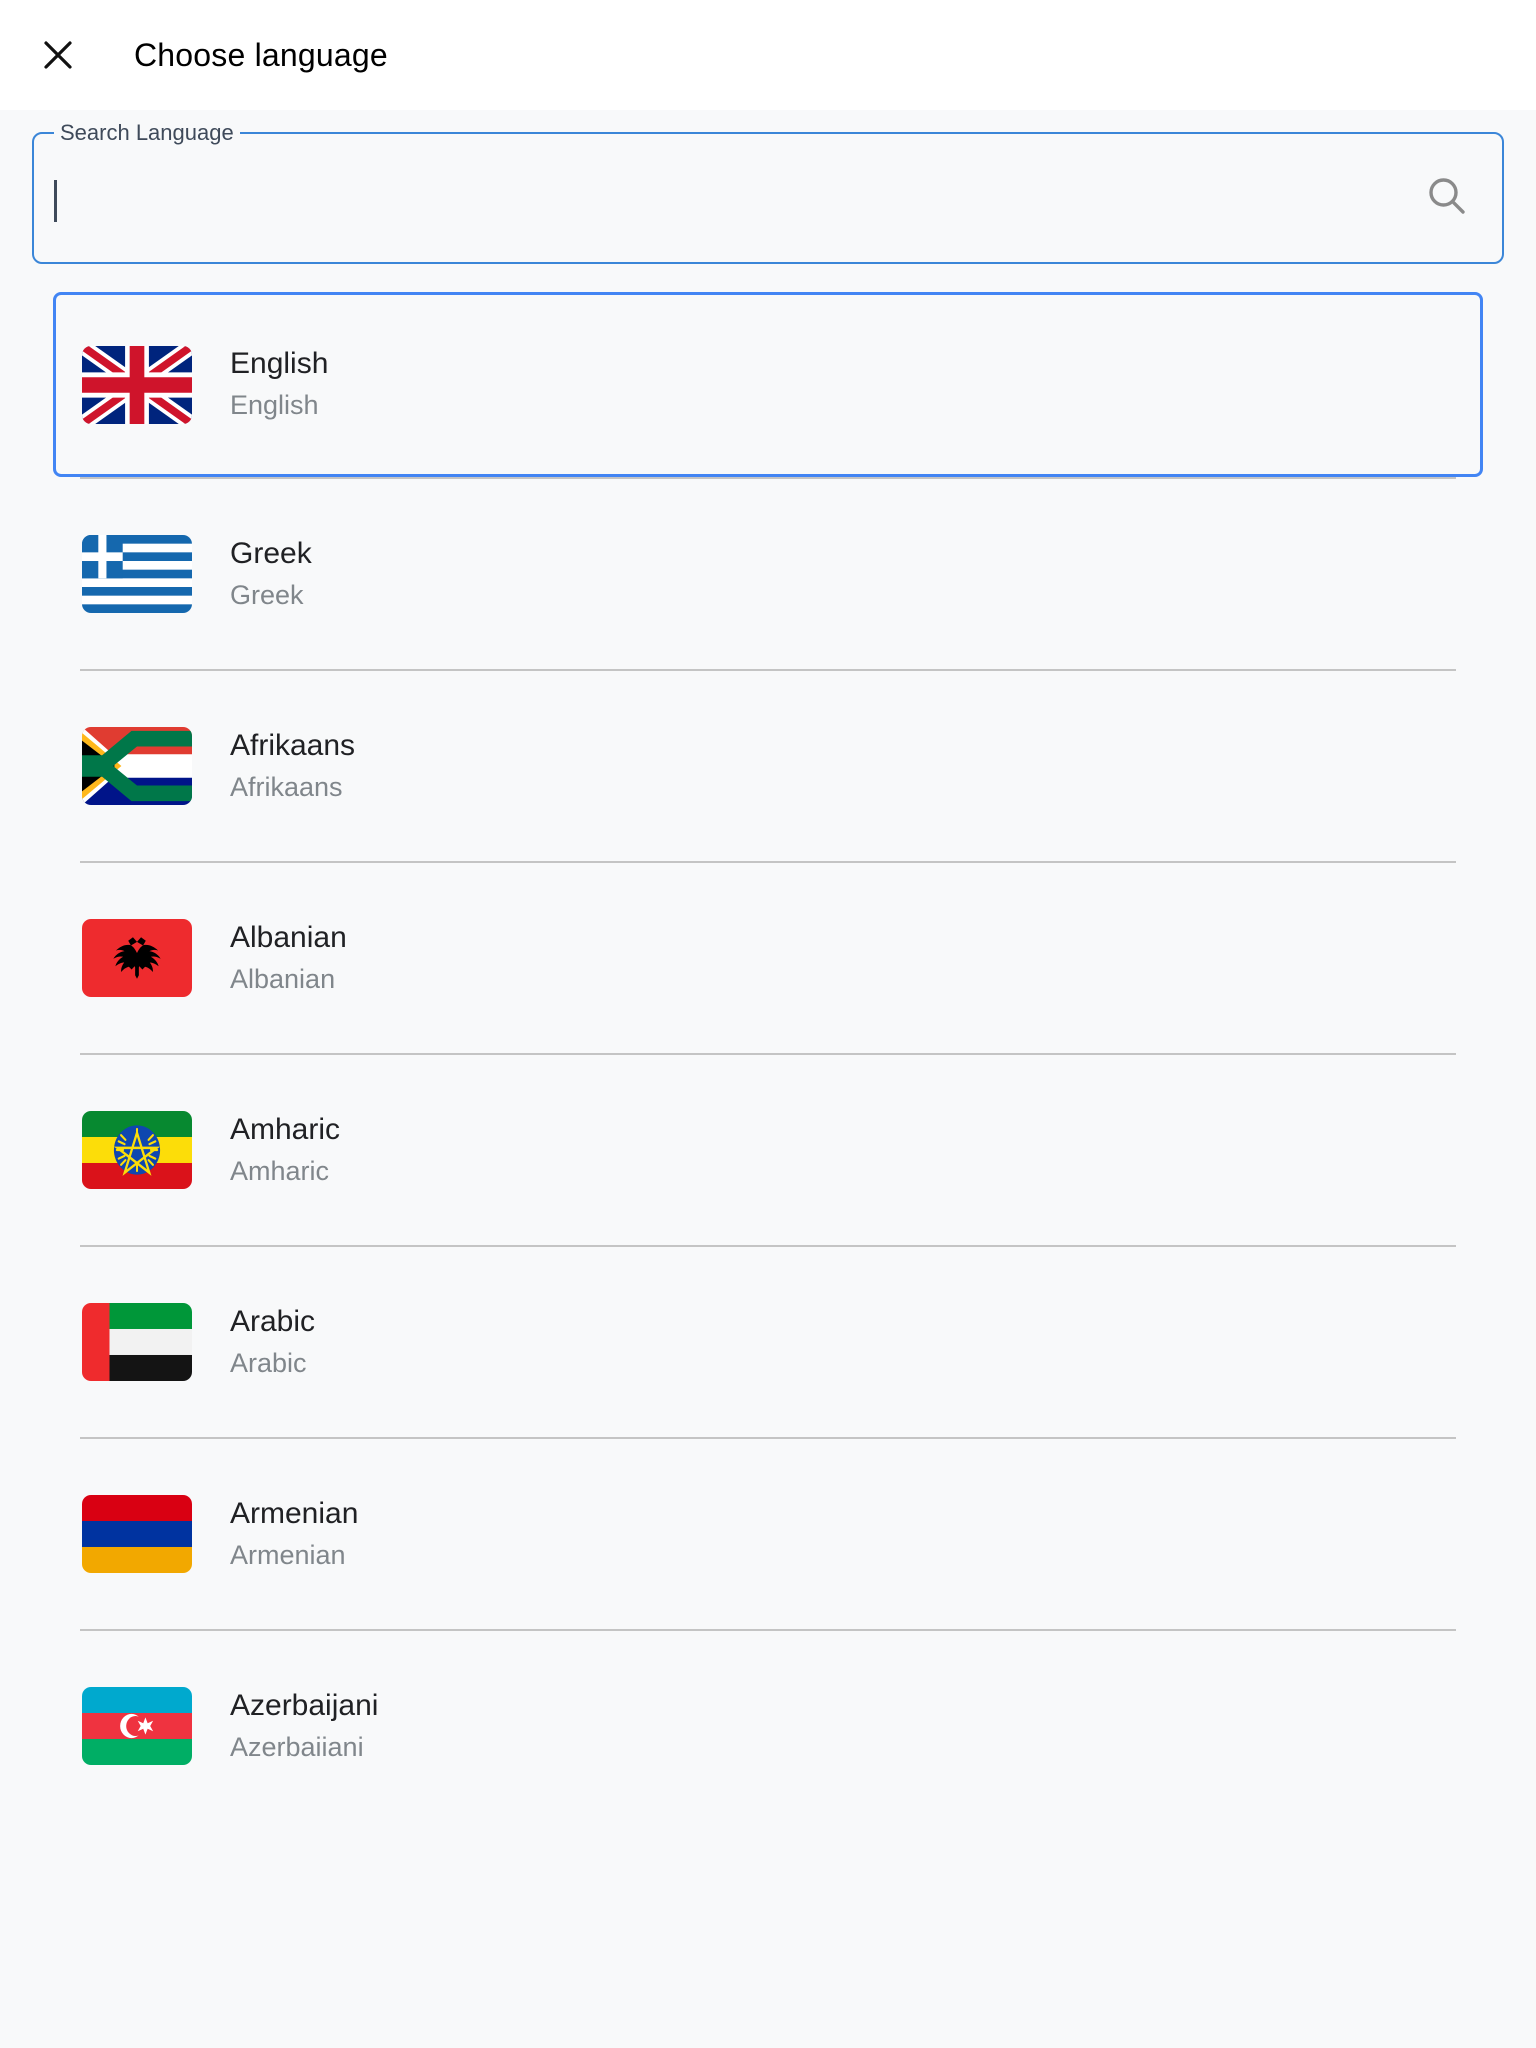 This screenshot has width=1536, height=2048. Describe the element at coordinates (283, 978) in the screenshot. I see `language-native-name: Albanian` at that location.